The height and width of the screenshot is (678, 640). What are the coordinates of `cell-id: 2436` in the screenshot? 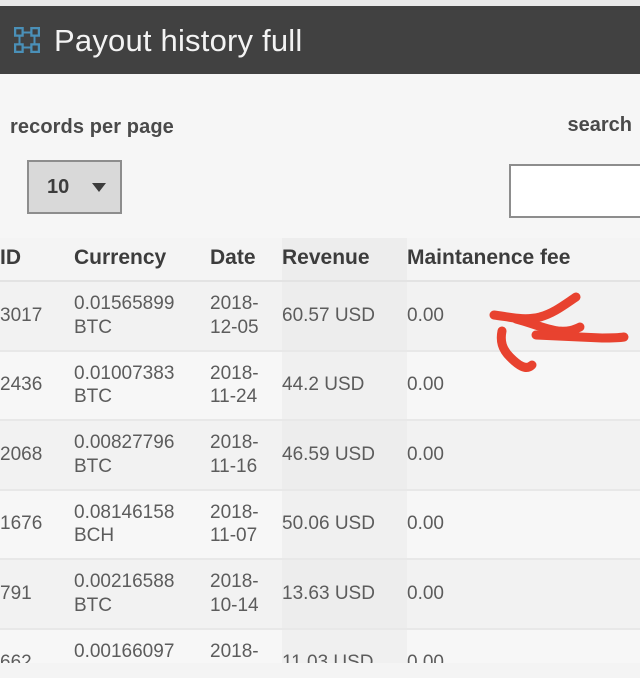 It's located at (37, 385).